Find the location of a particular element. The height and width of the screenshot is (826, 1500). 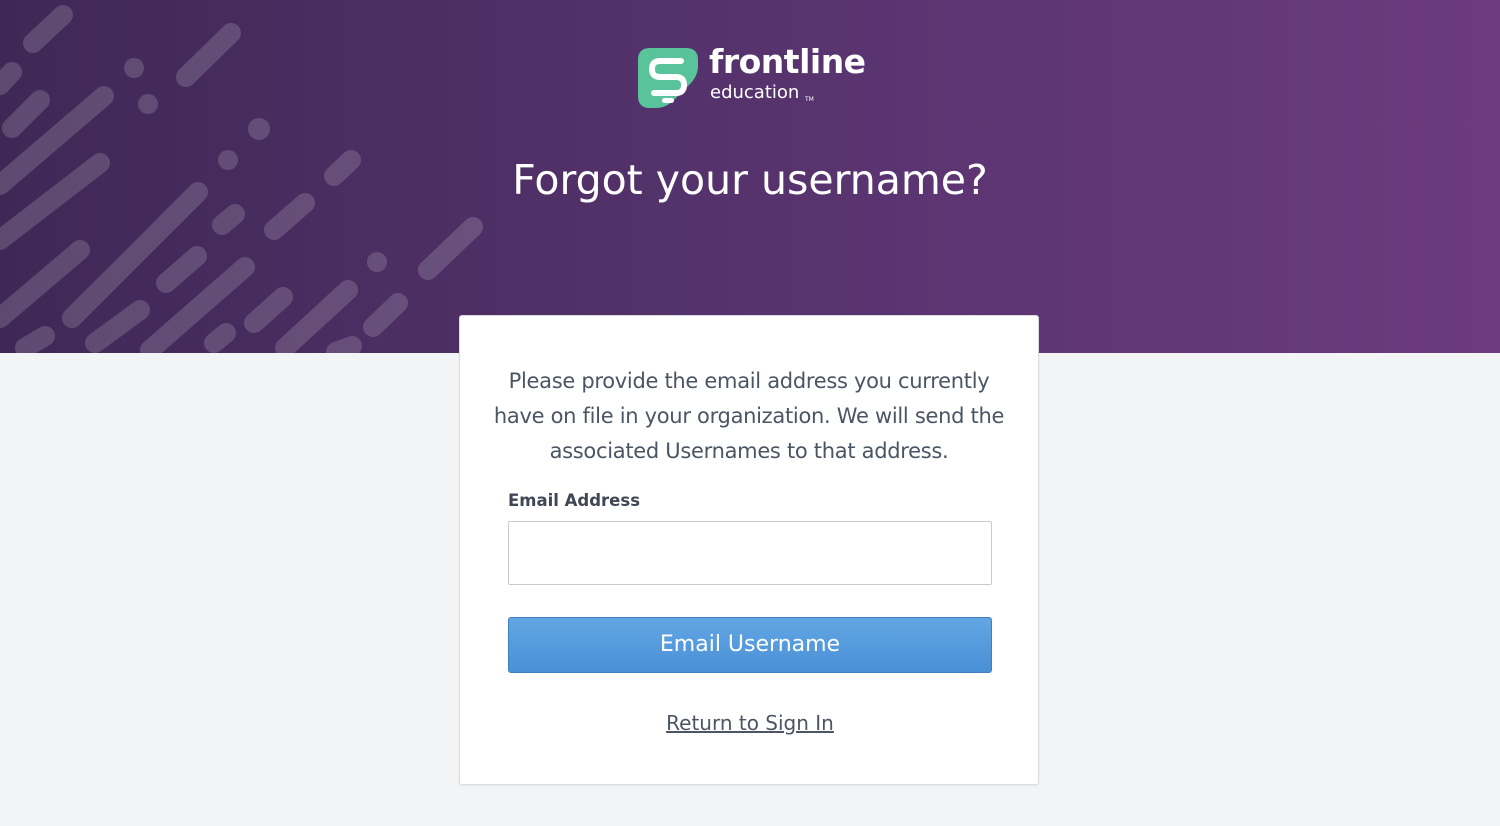

logo-wordmark: frontline is located at coordinates (787, 61).